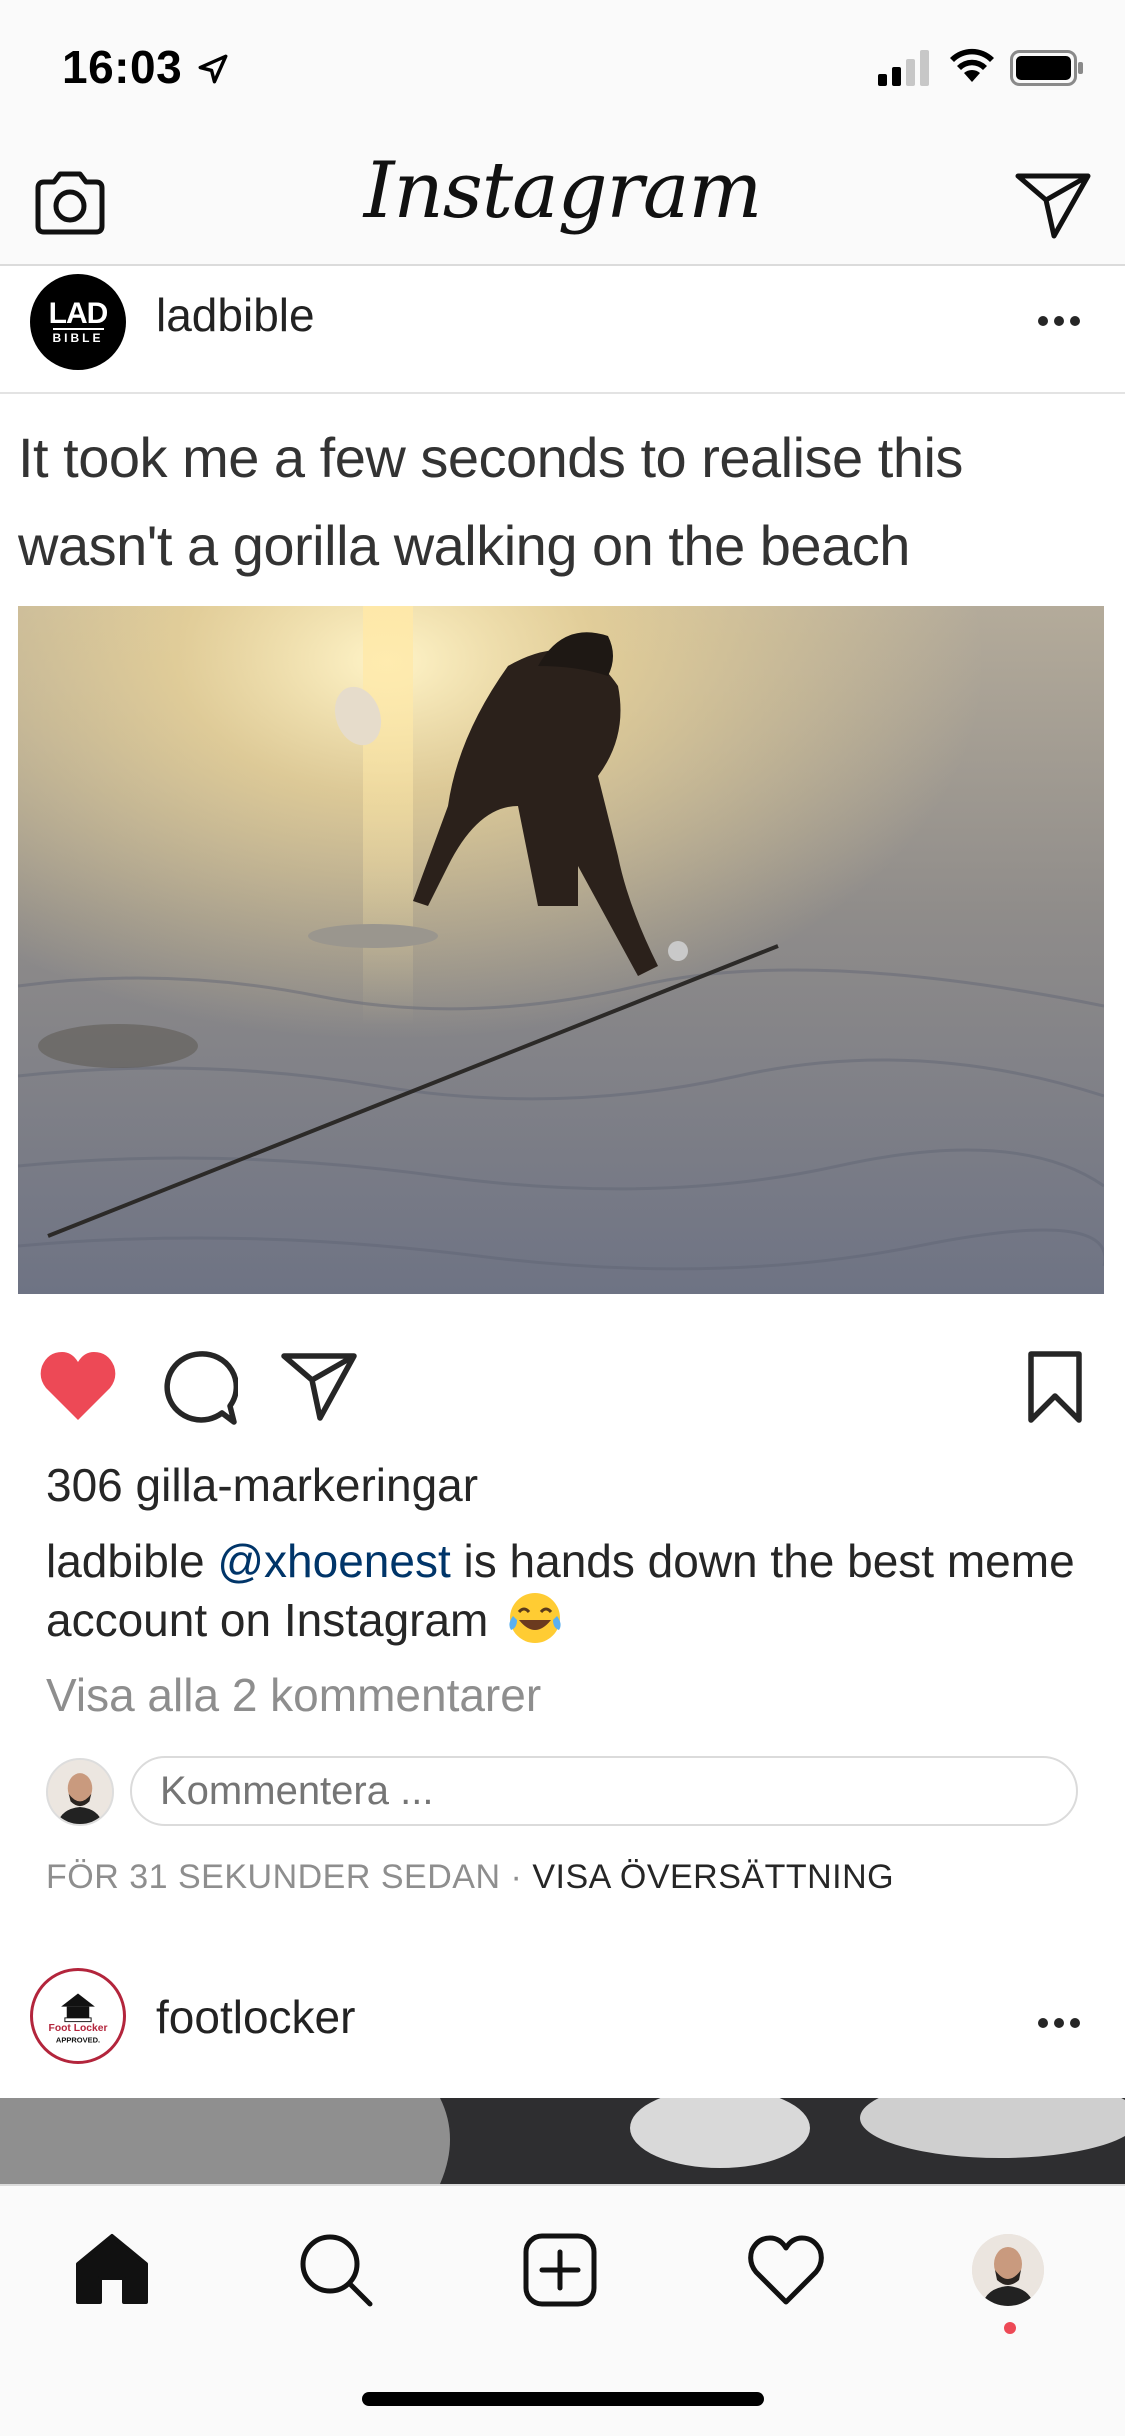 The image size is (1125, 2436). I want to click on current-user-avatar, so click(80, 1792).